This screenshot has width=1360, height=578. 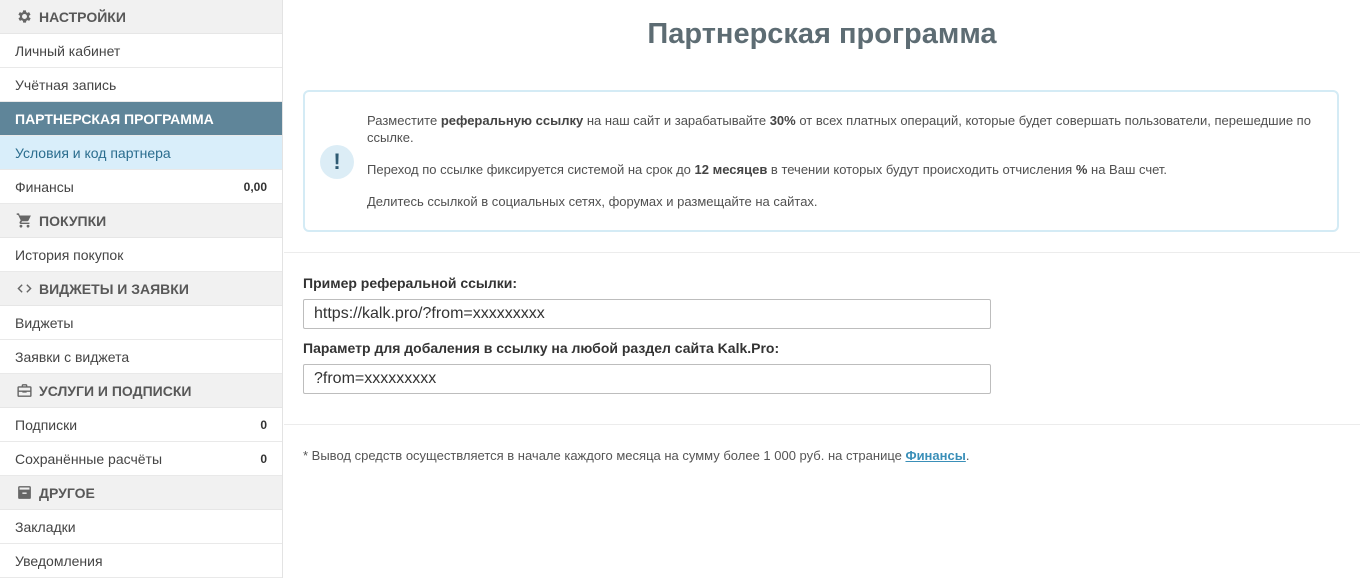 What do you see at coordinates (66, 84) in the screenshot?
I see `sidebar-item-label: Учётная запись` at bounding box center [66, 84].